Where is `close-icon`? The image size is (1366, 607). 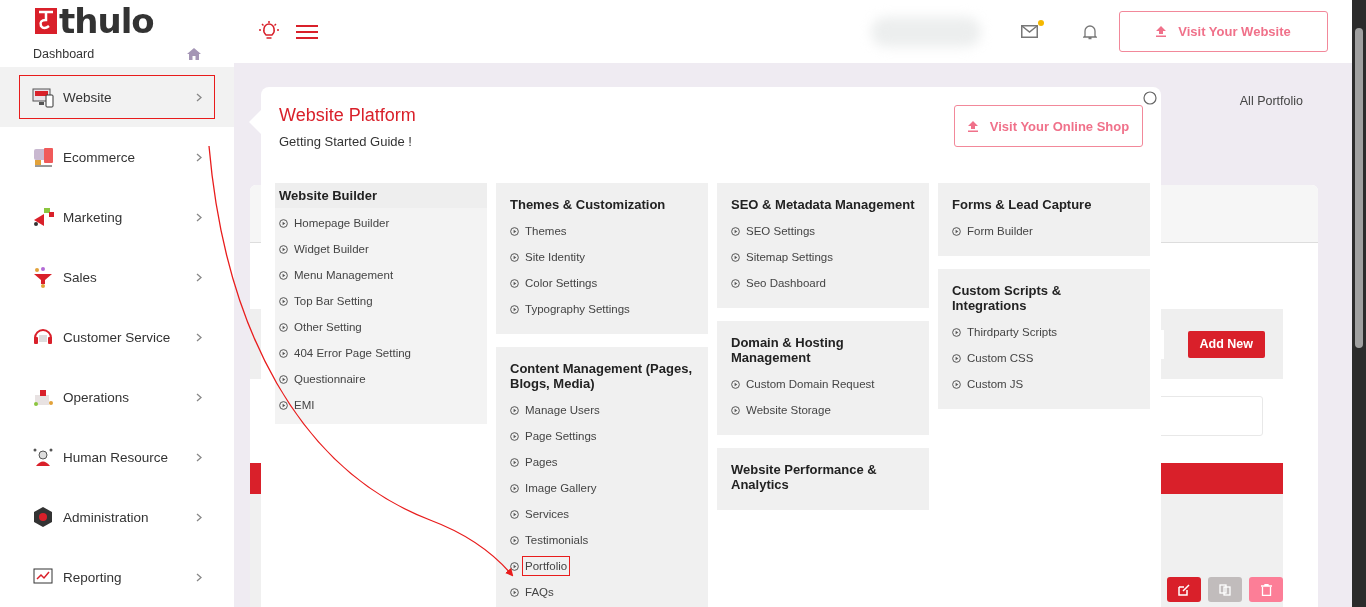 close-icon is located at coordinates (1150, 98).